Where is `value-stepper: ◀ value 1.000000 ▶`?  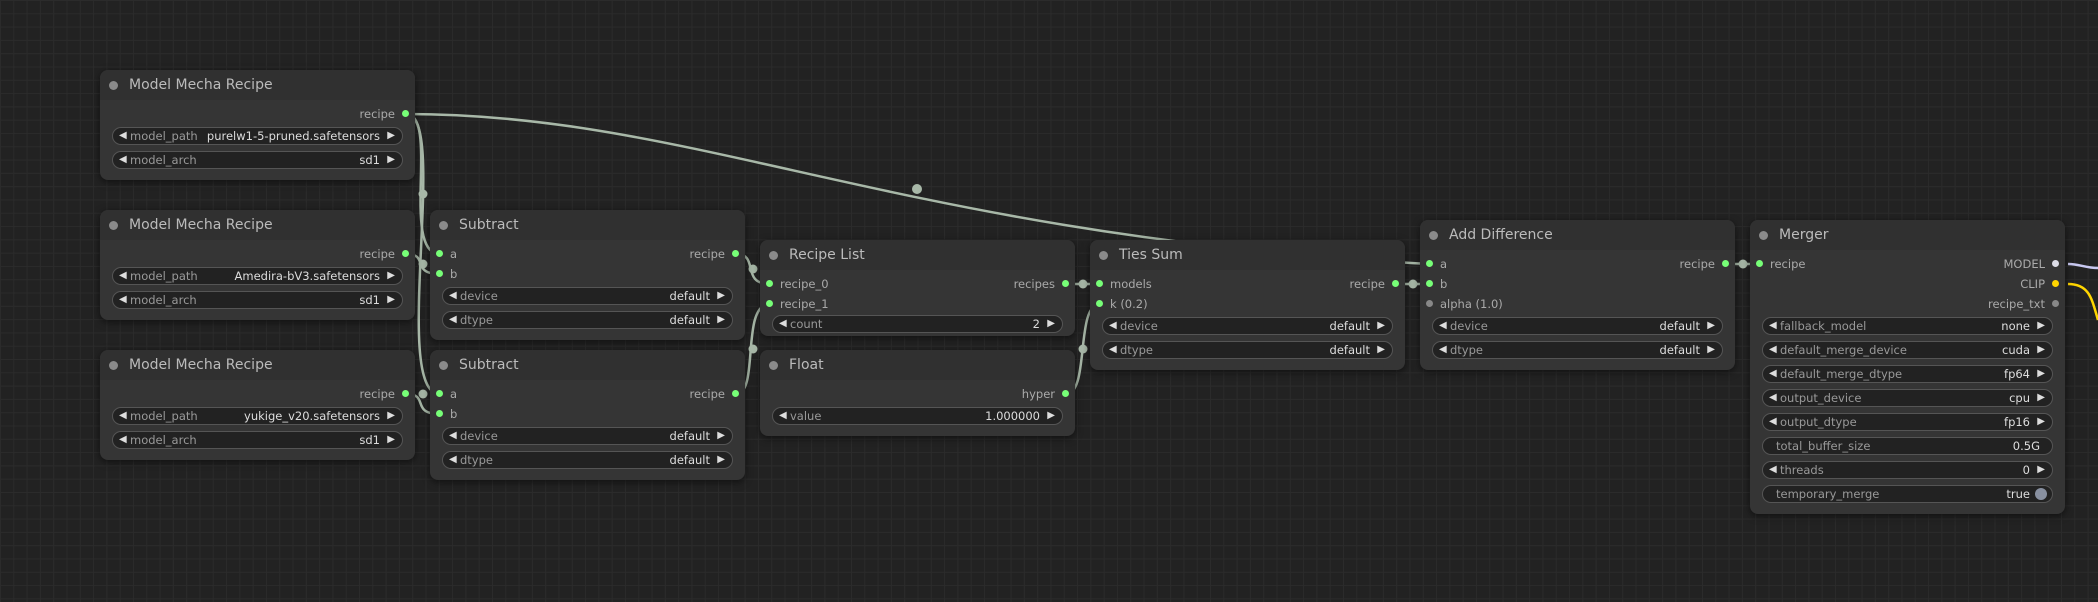 value-stepper: ◀ value 1.000000 ▶ is located at coordinates (917, 416).